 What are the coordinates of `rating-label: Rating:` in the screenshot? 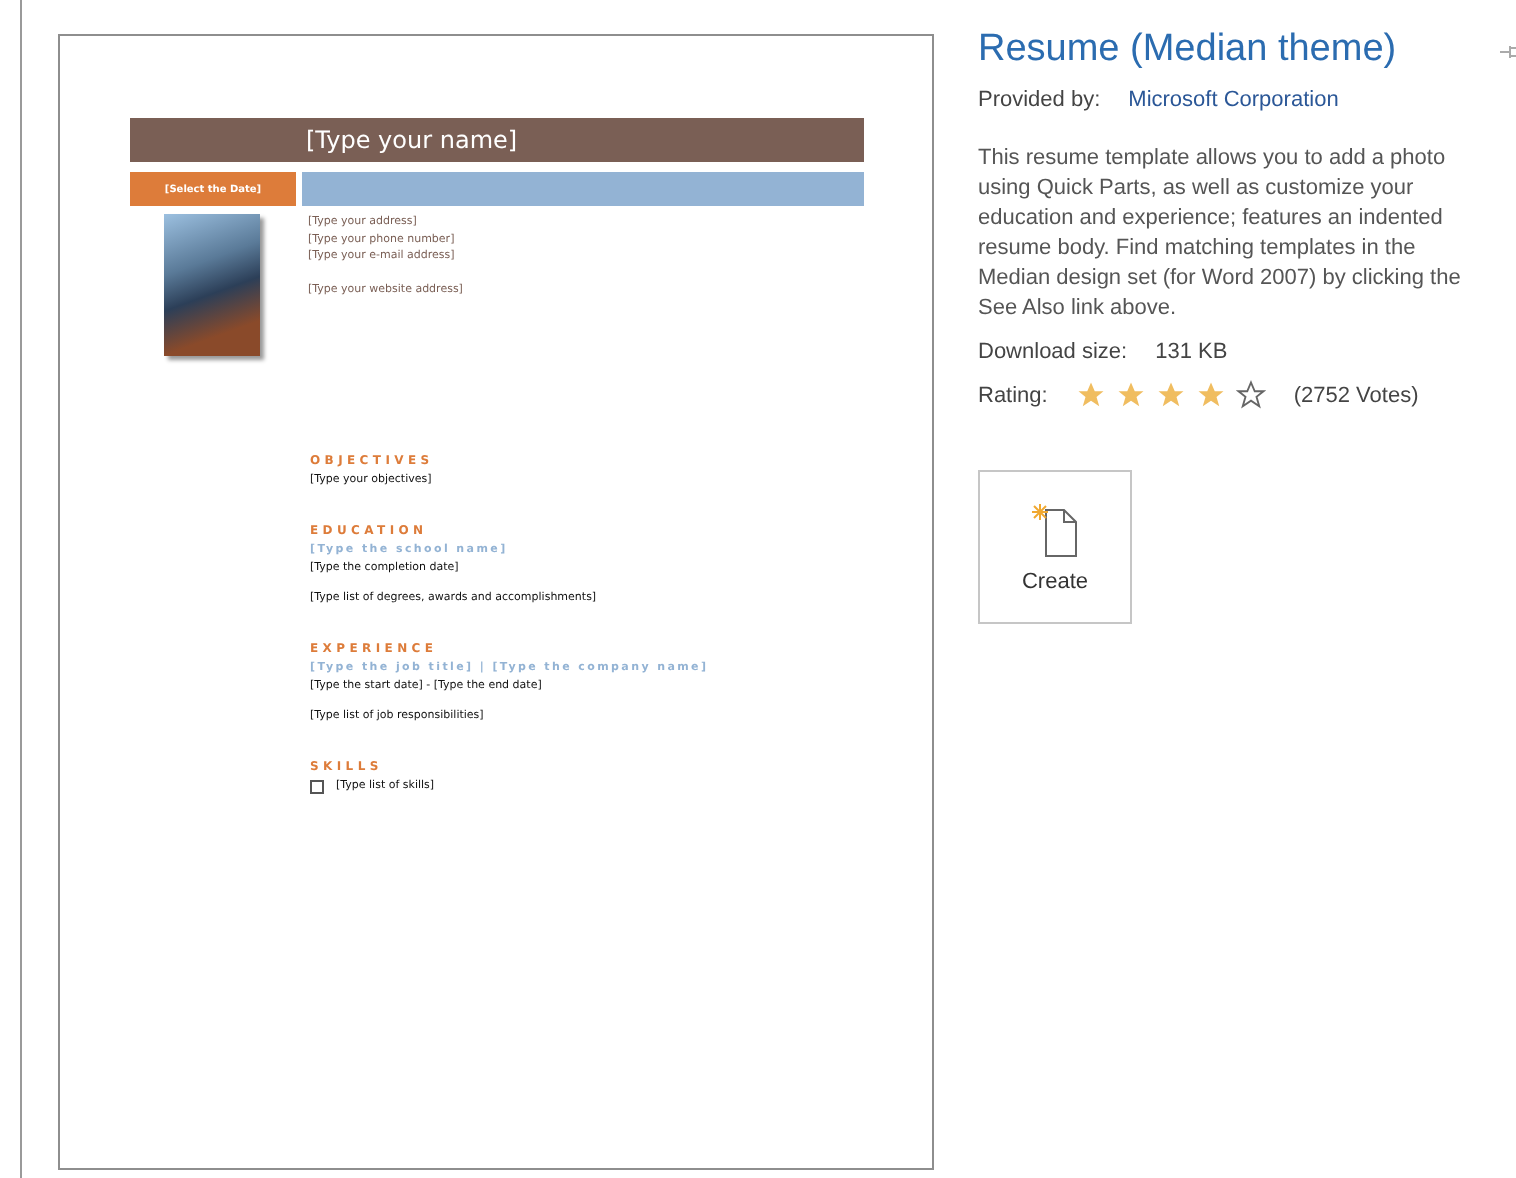 It's located at (1013, 395).